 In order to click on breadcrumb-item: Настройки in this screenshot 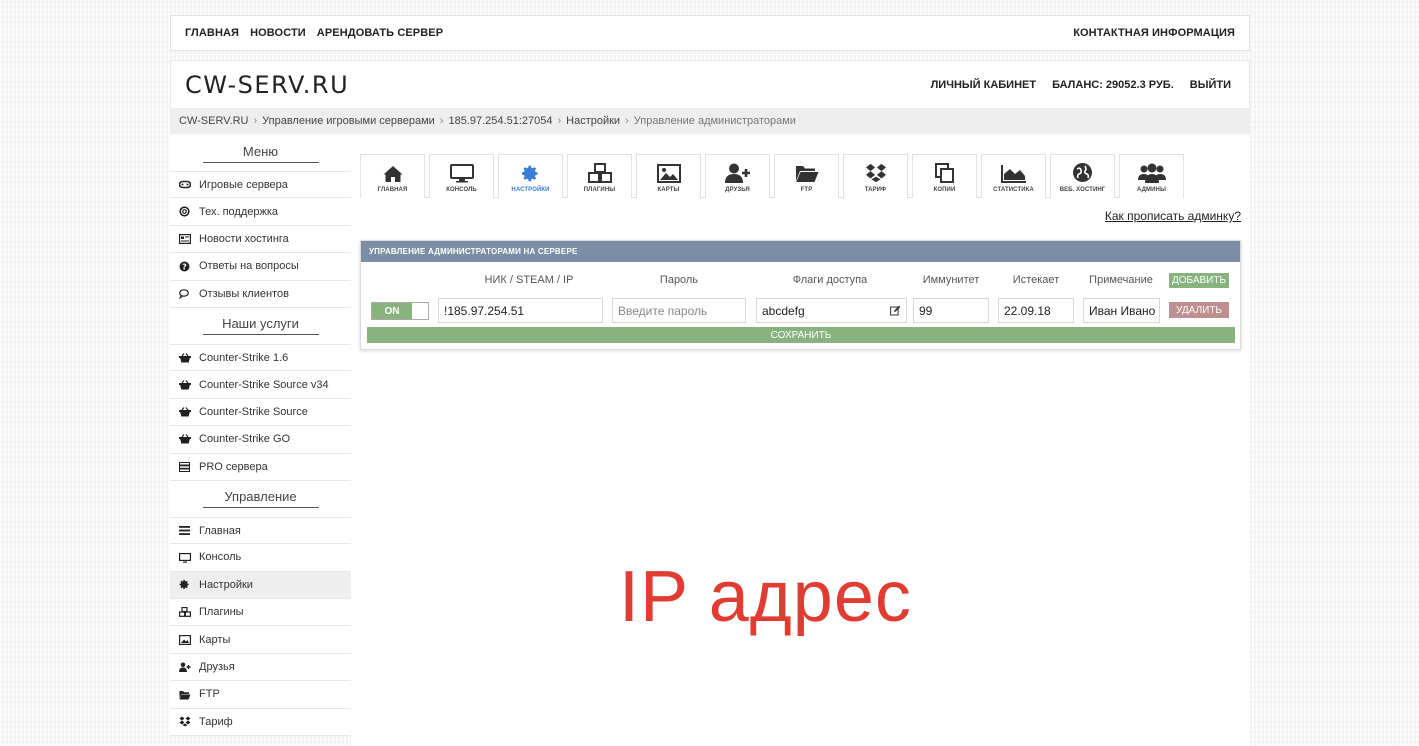, I will do `click(593, 121)`.